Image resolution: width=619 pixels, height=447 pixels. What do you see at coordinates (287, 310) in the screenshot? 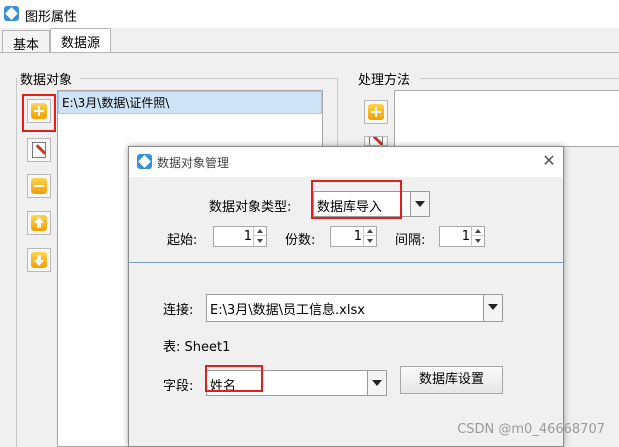
I see `connection-value: E:\3月\数据\员工信息.xlsx` at bounding box center [287, 310].